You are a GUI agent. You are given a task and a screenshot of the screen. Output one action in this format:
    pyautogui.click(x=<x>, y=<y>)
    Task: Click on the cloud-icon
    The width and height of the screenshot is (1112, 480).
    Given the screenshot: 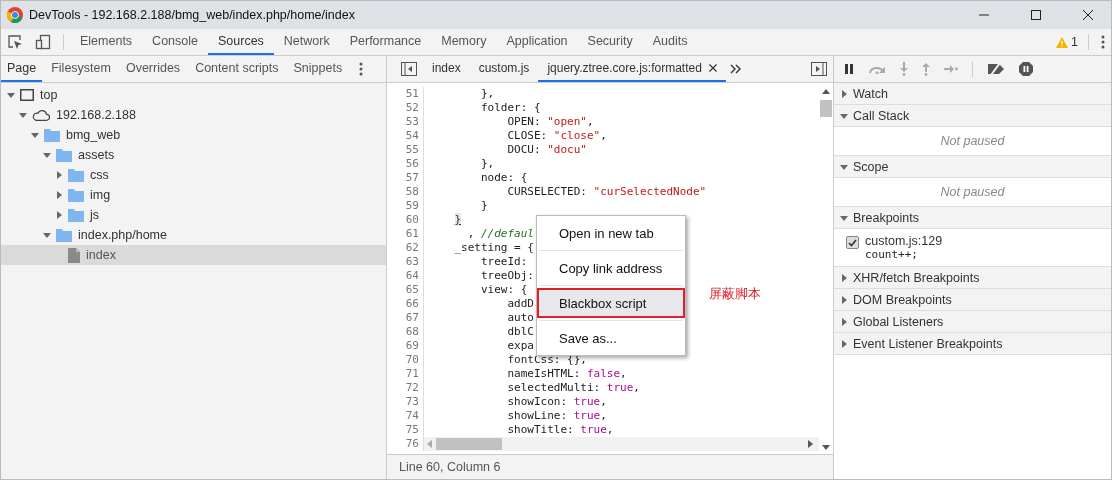 What is the action you would take?
    pyautogui.click(x=41, y=115)
    